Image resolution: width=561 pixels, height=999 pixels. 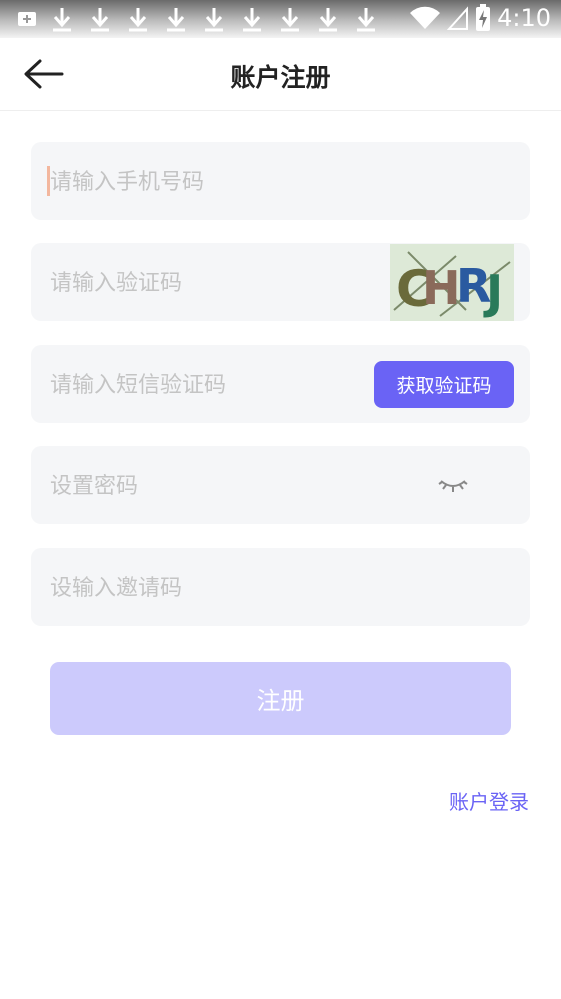 I want to click on phone-input, so click(x=210, y=182).